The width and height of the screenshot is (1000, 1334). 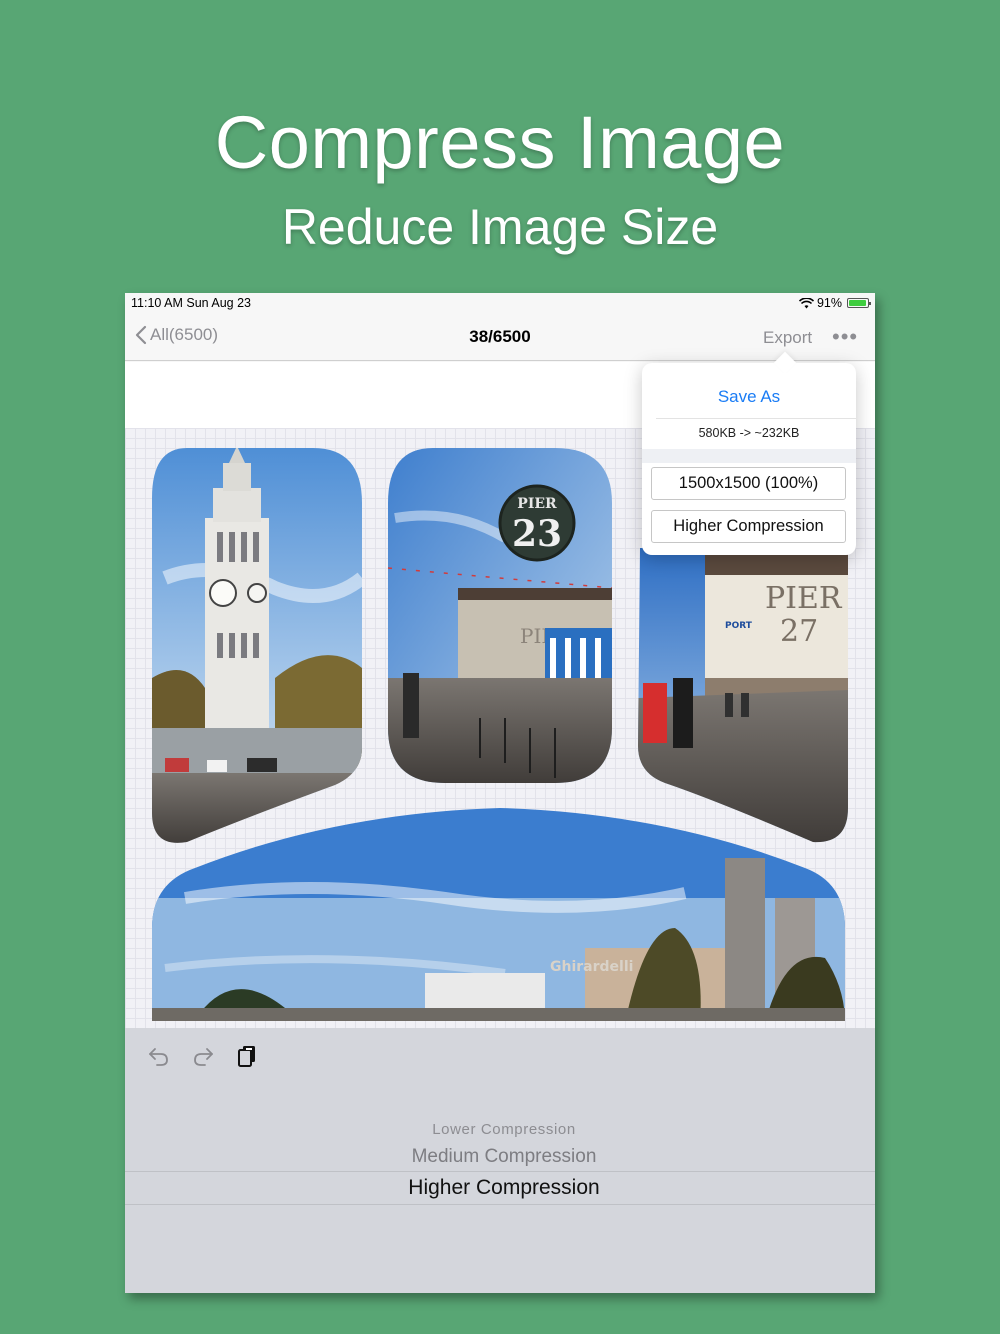 I want to click on status-time: 11:10 AM Sun Aug 23, so click(x=191, y=303).